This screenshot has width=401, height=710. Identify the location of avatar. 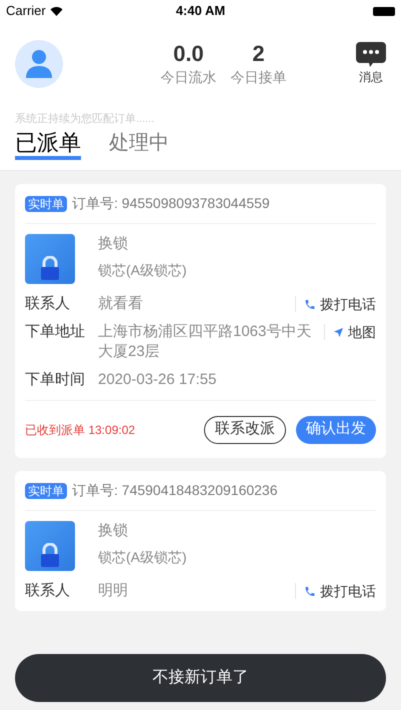
(39, 64).